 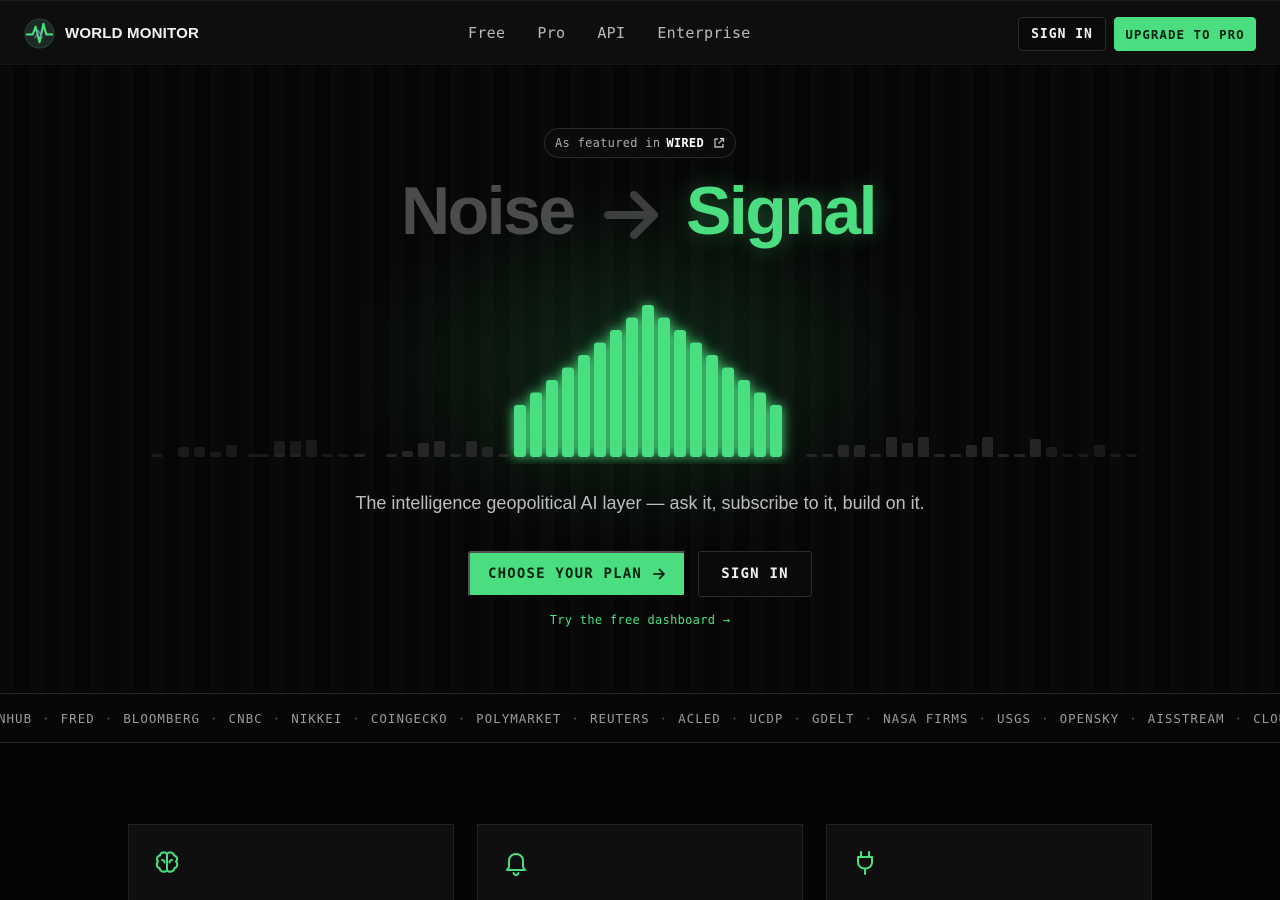 What do you see at coordinates (719, 142) in the screenshot?
I see `external-link-icon` at bounding box center [719, 142].